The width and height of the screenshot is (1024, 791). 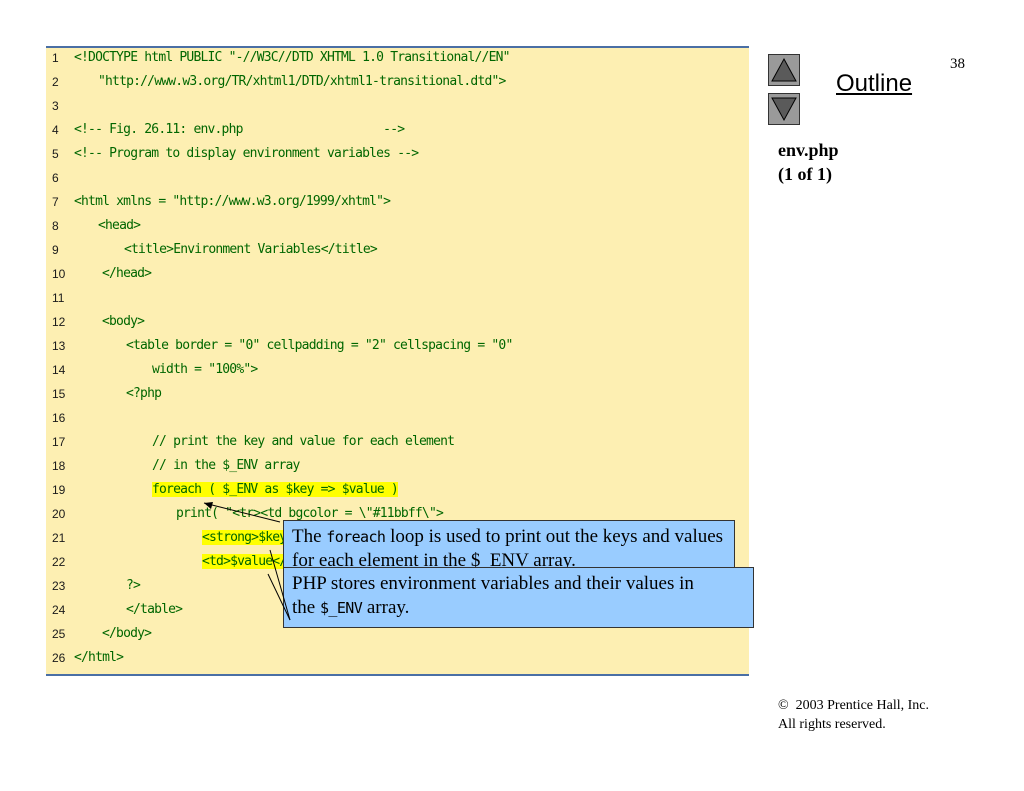 I want to click on file-pages: (1 of 1), so click(x=805, y=174).